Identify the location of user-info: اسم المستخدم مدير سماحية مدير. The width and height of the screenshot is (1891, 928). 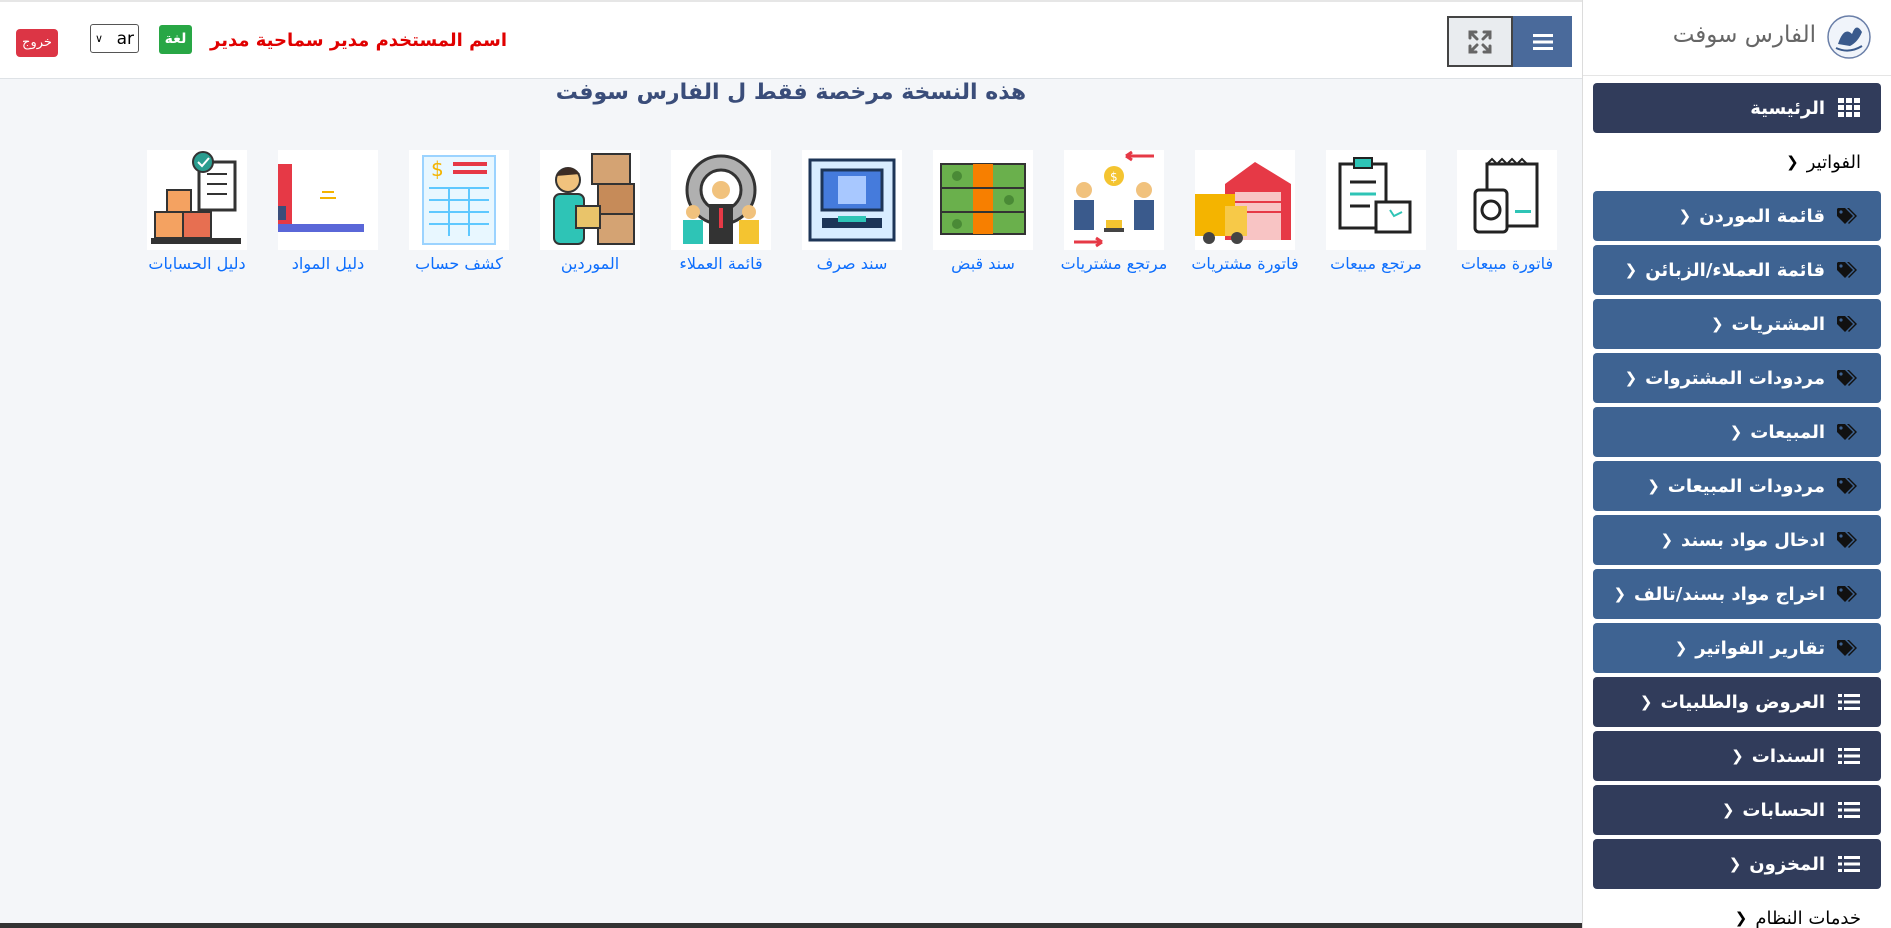
(350, 40).